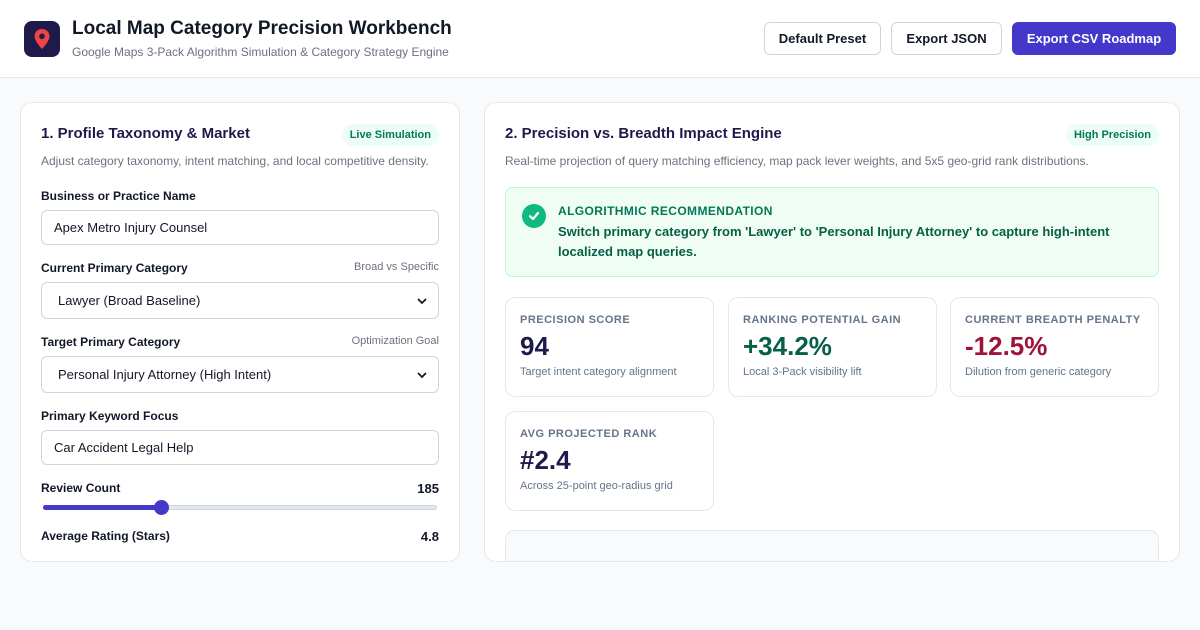  What do you see at coordinates (429, 536) in the screenshot?
I see `average-rating-value: 4.8` at bounding box center [429, 536].